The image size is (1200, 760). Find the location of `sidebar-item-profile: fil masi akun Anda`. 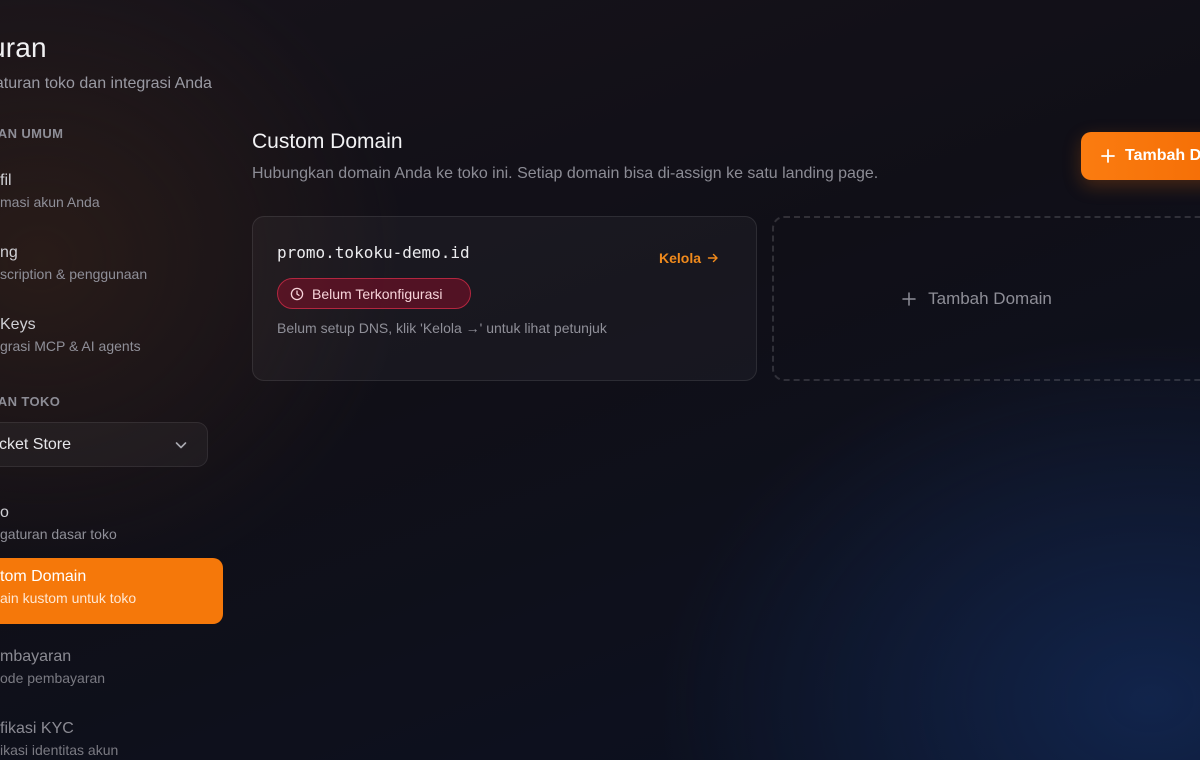

sidebar-item-profile: fil masi akun Anda is located at coordinates (111, 195).